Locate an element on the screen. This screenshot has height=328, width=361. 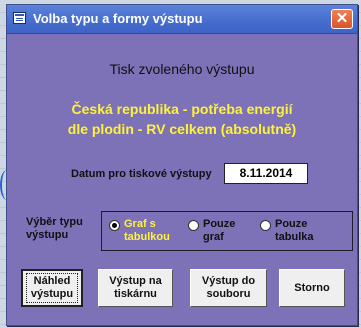
output-type-label-line1: Výběr typu is located at coordinates (54, 222).